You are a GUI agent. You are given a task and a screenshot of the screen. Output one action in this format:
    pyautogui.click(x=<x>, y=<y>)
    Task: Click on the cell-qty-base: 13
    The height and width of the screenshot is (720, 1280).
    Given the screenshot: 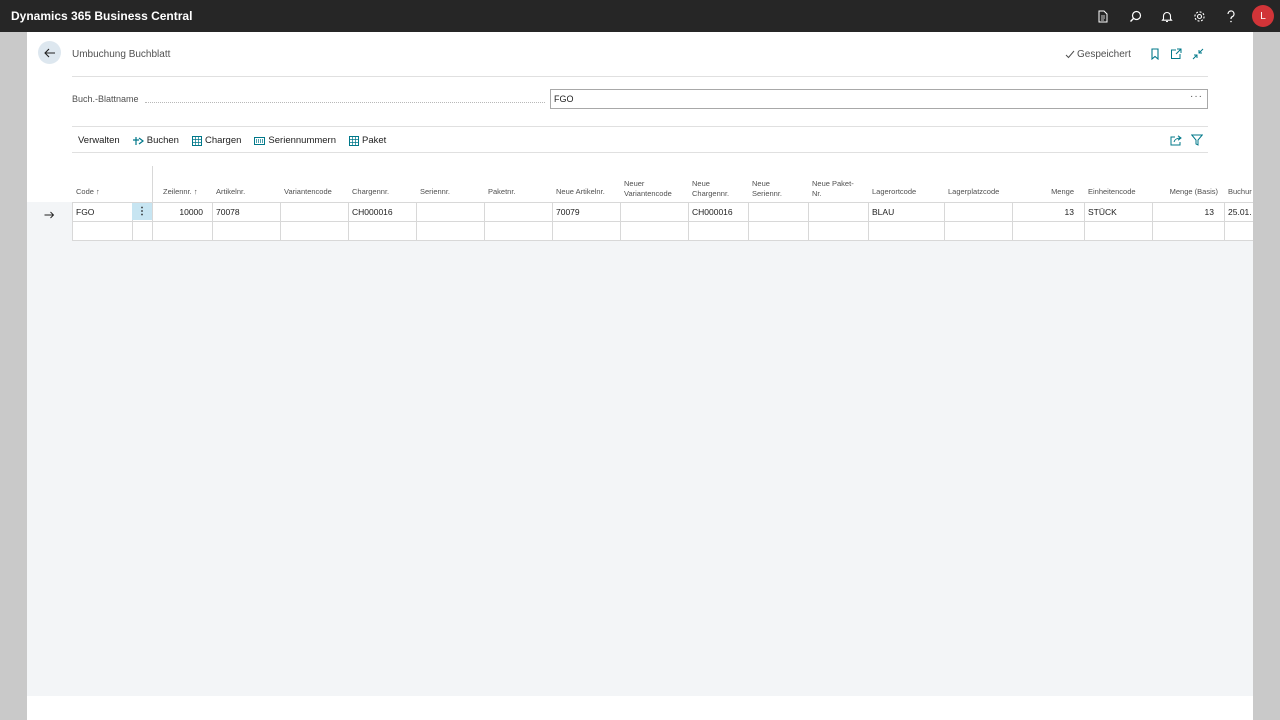 What is the action you would take?
    pyautogui.click(x=1185, y=212)
    